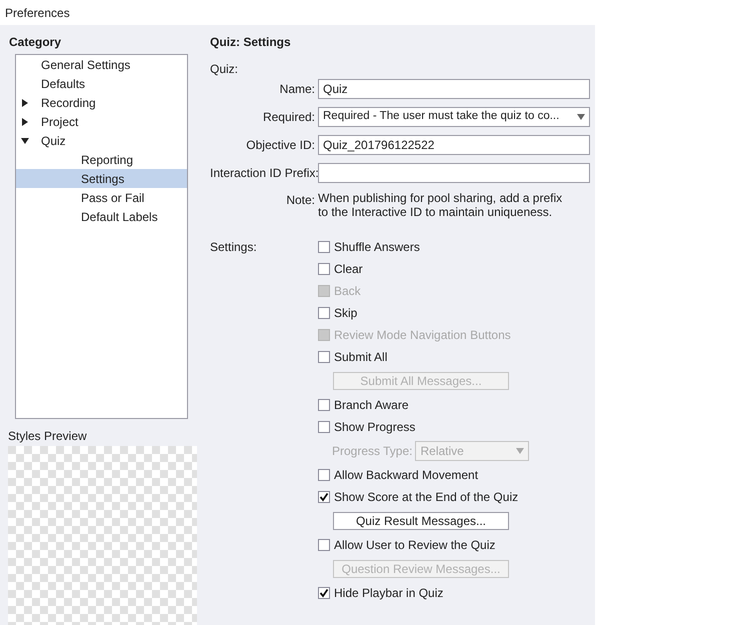  Describe the element at coordinates (422, 335) in the screenshot. I see `checkbox-label: Review Mode Navigation Buttons` at that location.